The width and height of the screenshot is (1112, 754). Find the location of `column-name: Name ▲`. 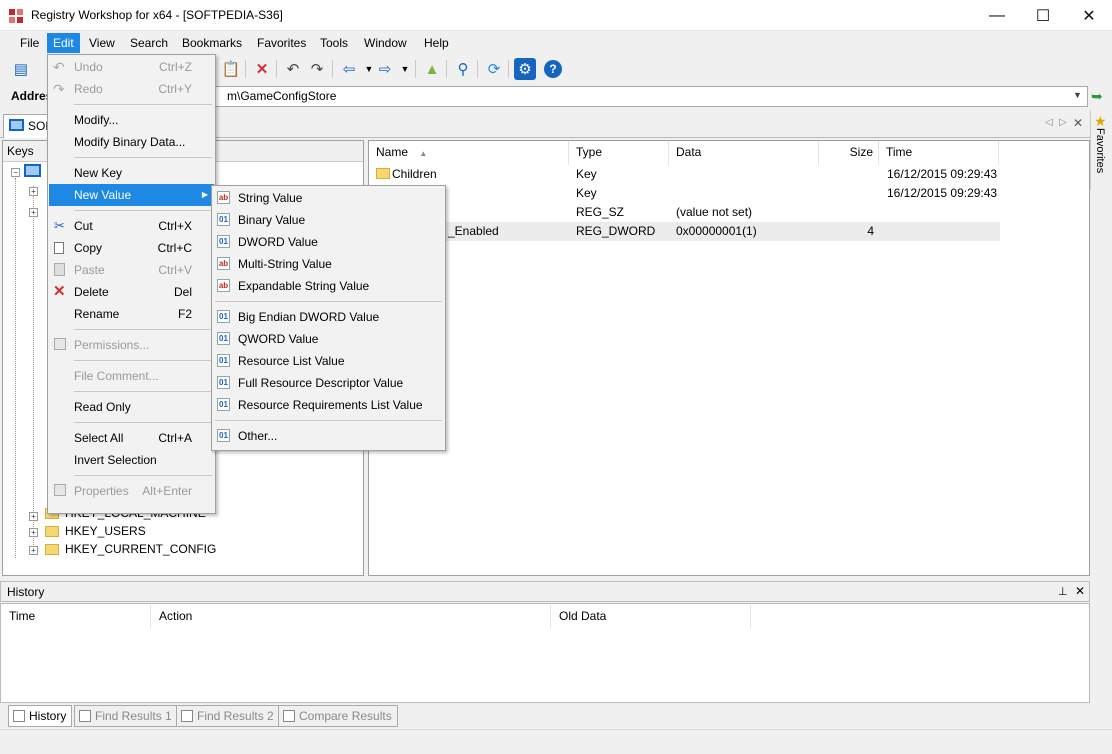

column-name: Name ▲ is located at coordinates (469, 153).